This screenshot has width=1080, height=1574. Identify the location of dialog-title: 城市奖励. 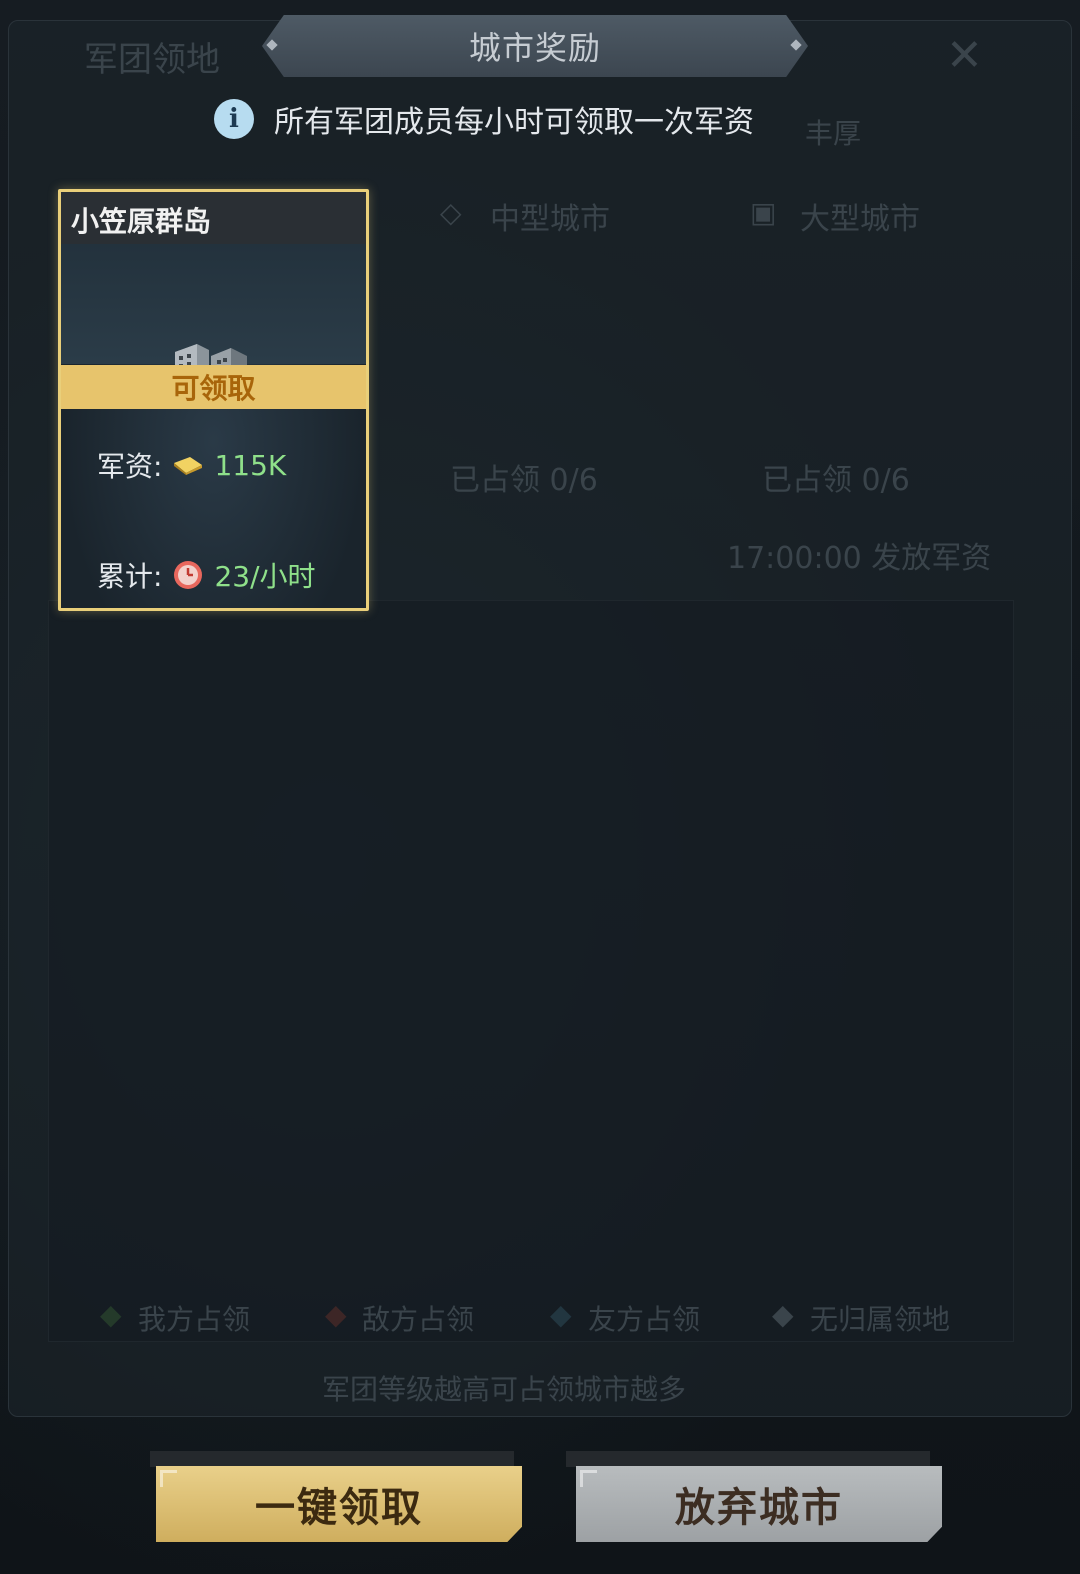
(534, 48).